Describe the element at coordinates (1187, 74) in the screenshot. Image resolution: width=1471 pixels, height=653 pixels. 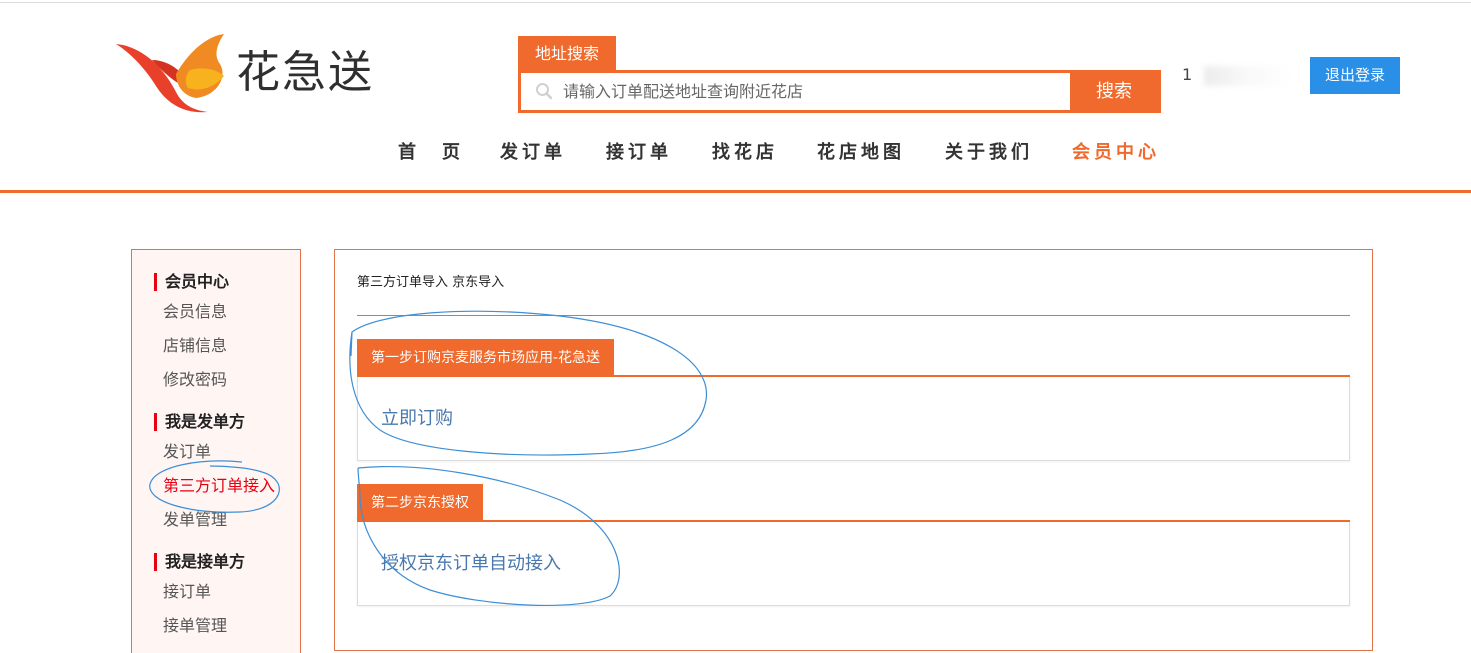
I see `user-account-text: 1` at that location.